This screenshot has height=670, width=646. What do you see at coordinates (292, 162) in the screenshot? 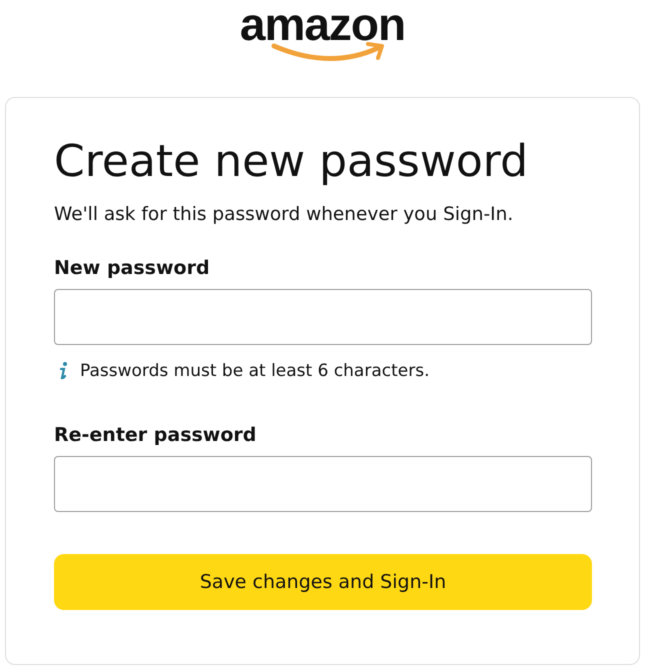
I see `page-title: Create new password` at bounding box center [292, 162].